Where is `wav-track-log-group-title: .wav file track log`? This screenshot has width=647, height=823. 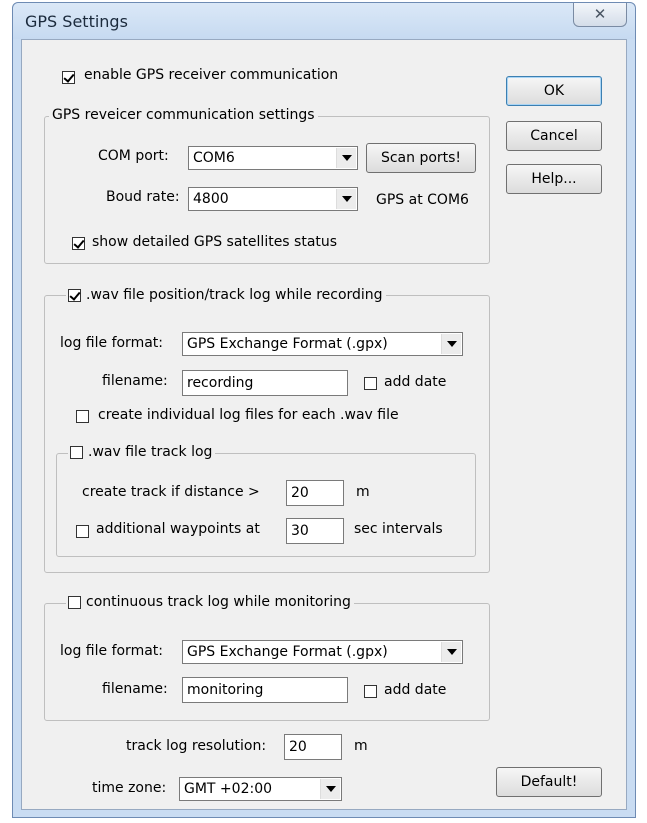
wav-track-log-group-title: .wav file track log is located at coordinates (142, 452).